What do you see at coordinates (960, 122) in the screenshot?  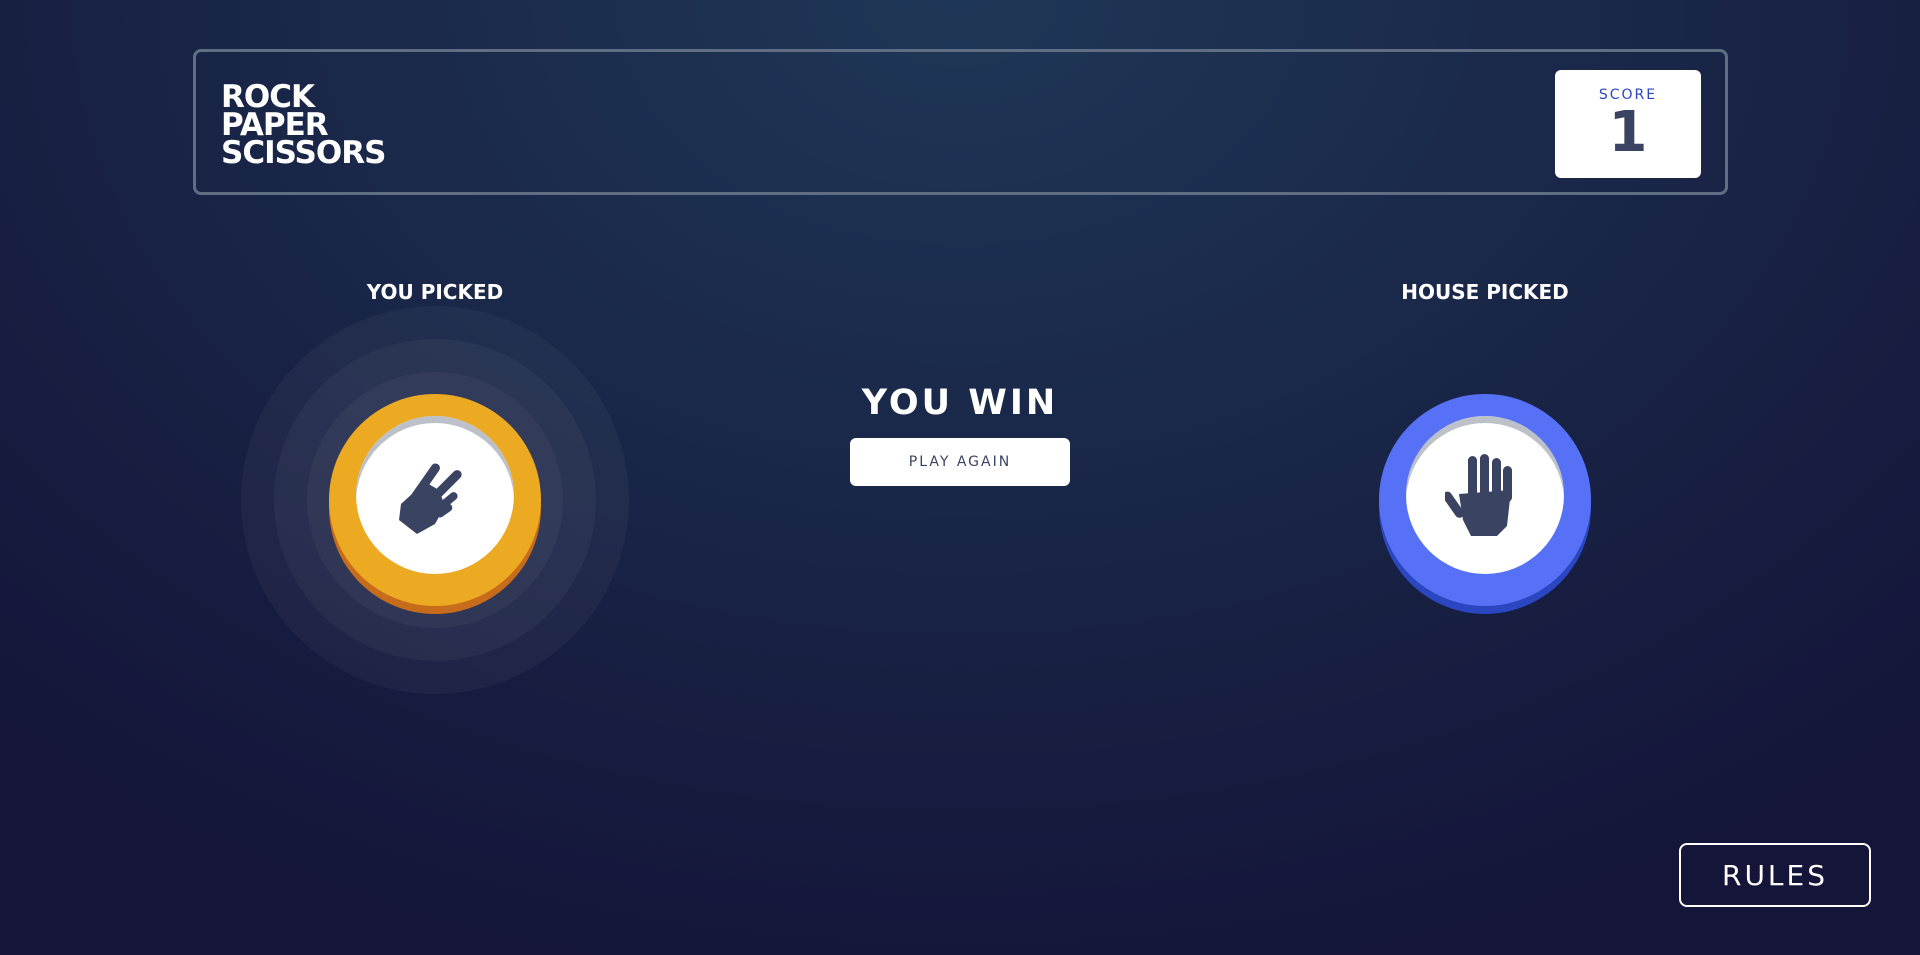 I see `game-header: ROCK PAPER SCISSORS SCORE 1` at bounding box center [960, 122].